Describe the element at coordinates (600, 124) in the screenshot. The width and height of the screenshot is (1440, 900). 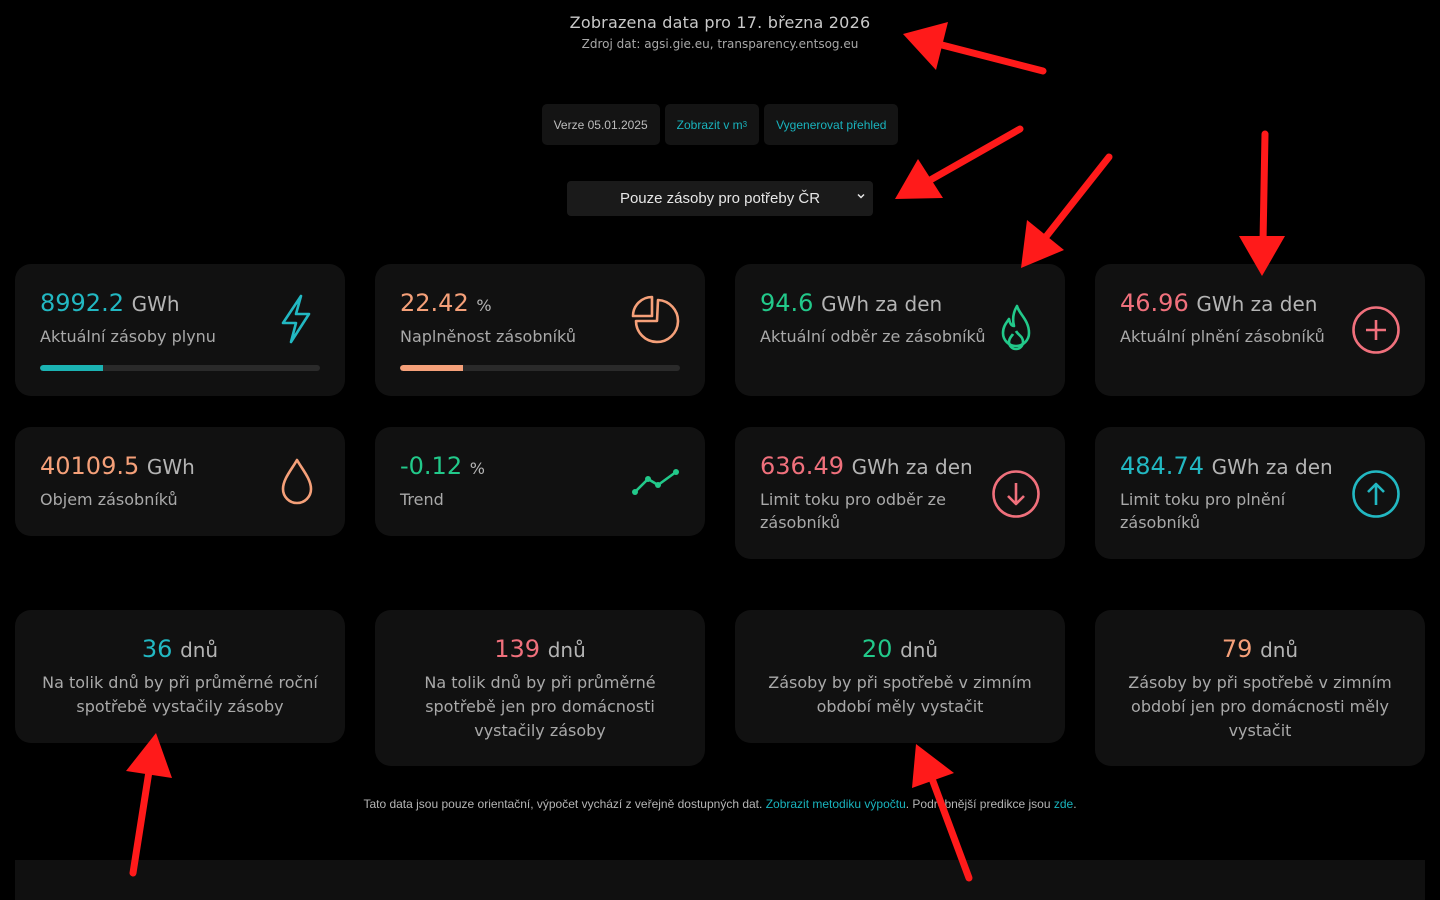
I see `version-button: Verze 05.01.2025` at that location.